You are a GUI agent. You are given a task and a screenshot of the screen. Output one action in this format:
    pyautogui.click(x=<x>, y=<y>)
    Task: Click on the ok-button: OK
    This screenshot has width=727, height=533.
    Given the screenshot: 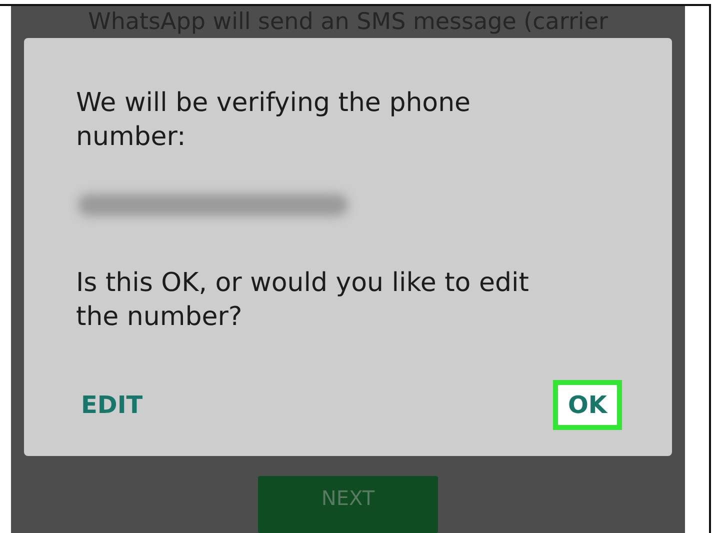 What is the action you would take?
    pyautogui.click(x=587, y=405)
    